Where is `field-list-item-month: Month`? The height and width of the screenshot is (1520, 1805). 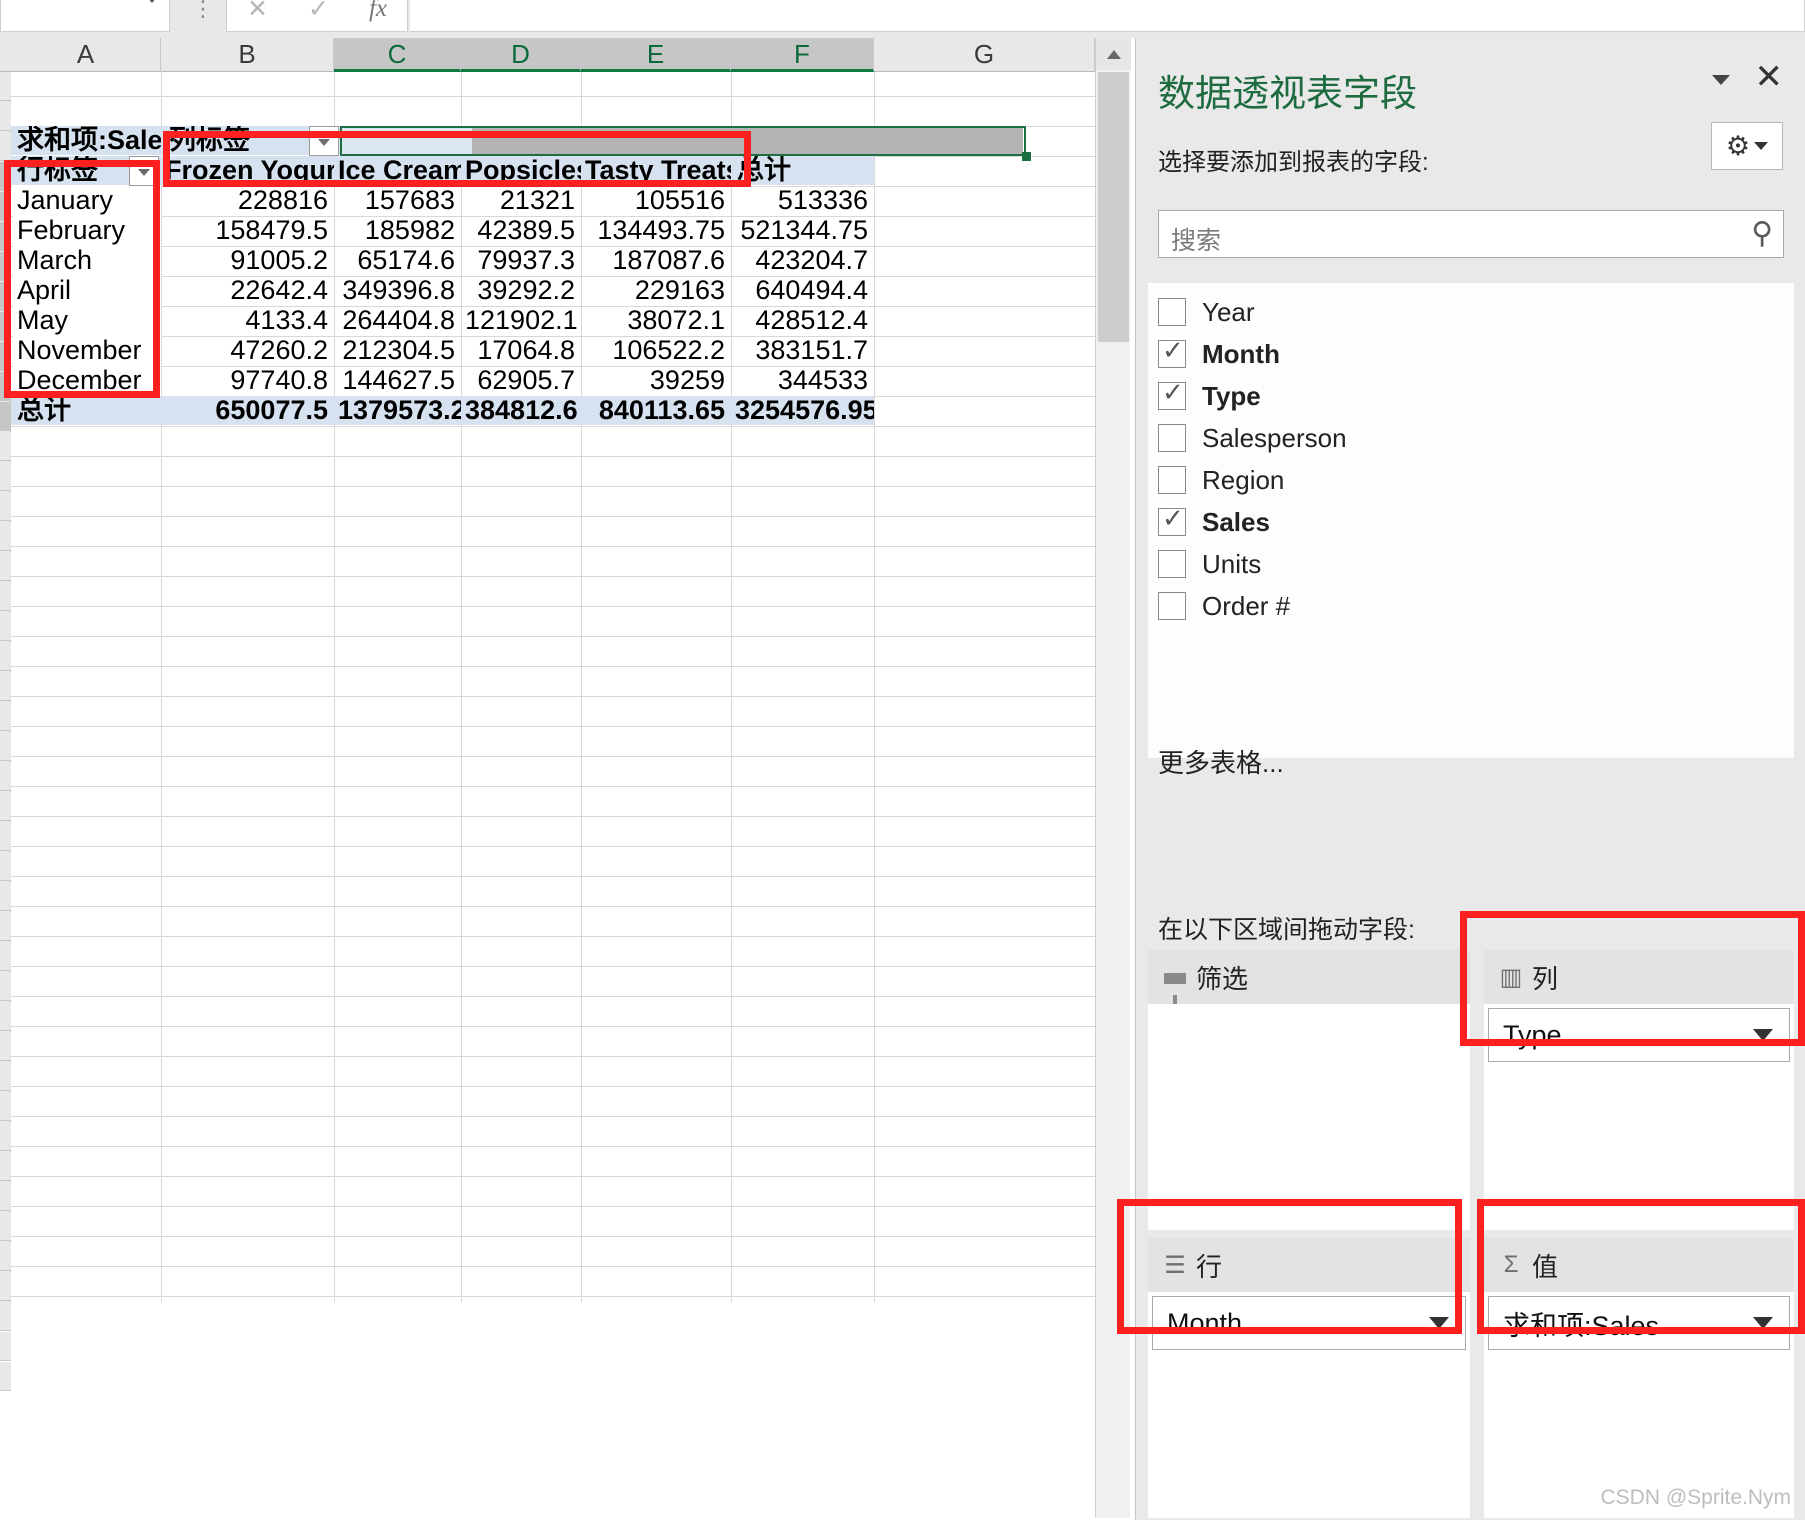
field-list-item-month: Month is located at coordinates (1219, 354).